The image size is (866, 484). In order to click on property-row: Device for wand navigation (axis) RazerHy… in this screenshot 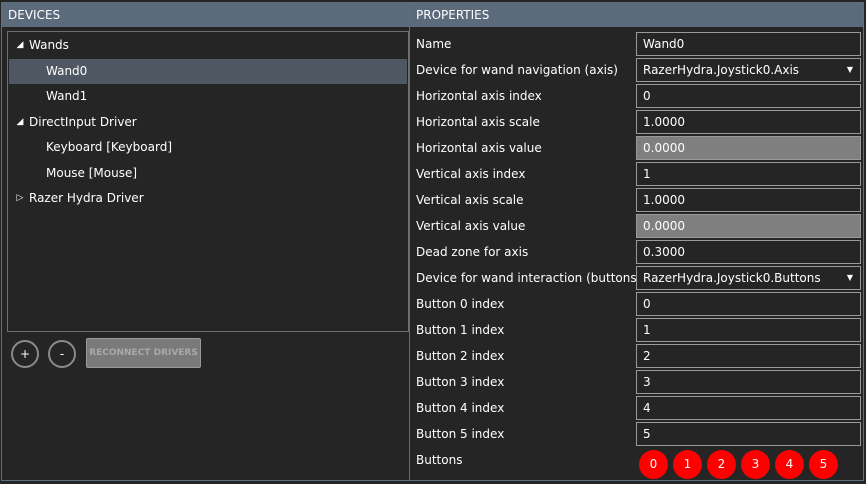, I will do `click(636, 70)`.